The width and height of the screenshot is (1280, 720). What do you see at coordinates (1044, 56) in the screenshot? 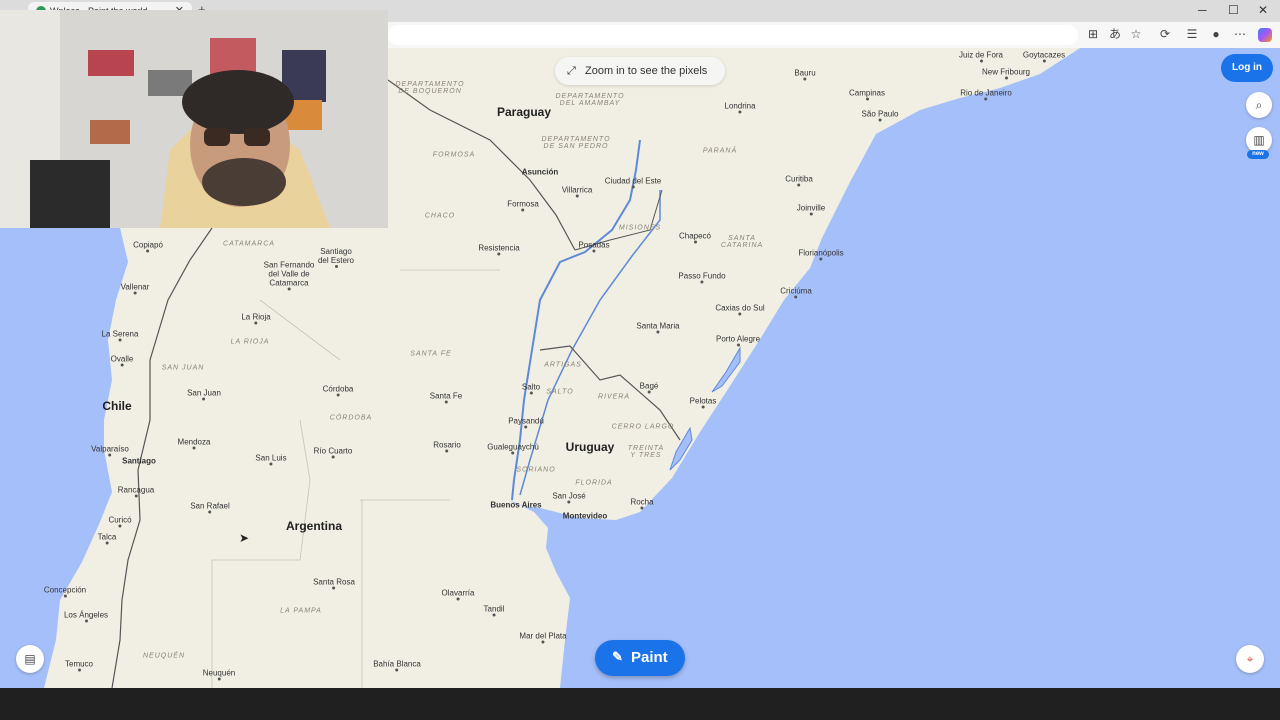
I see `map-label-city: Goytacazes` at bounding box center [1044, 56].